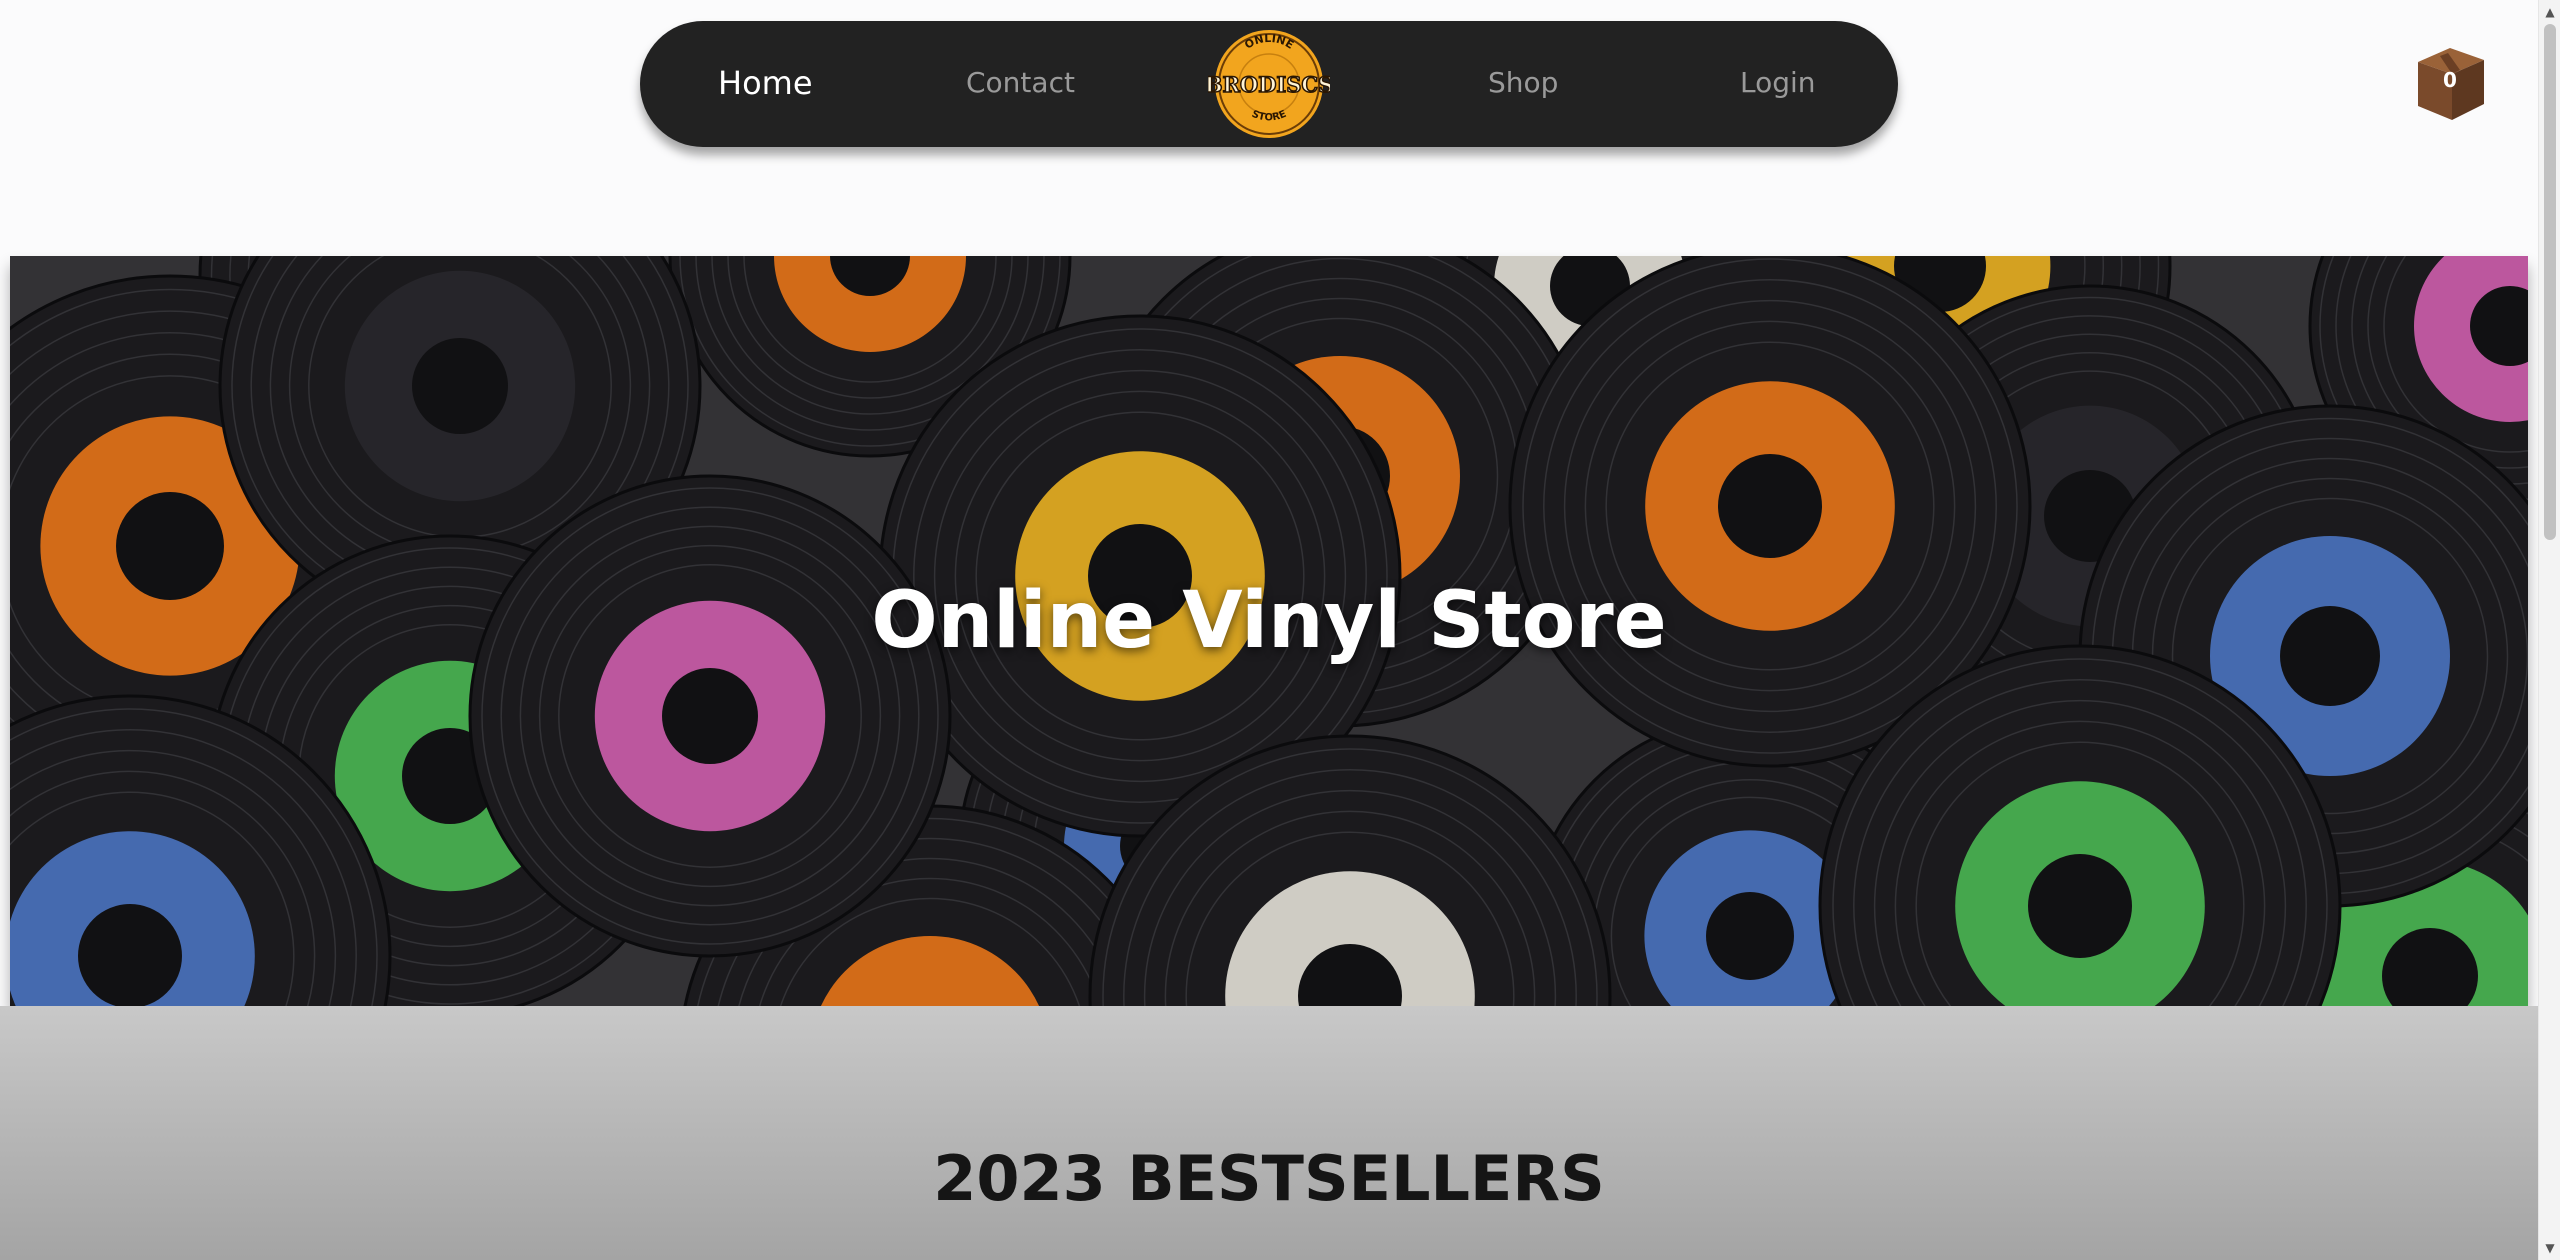 Image resolution: width=2560 pixels, height=1260 pixels. Describe the element at coordinates (2549, 630) in the screenshot. I see `page-scrollbar: ▲ ▼` at that location.